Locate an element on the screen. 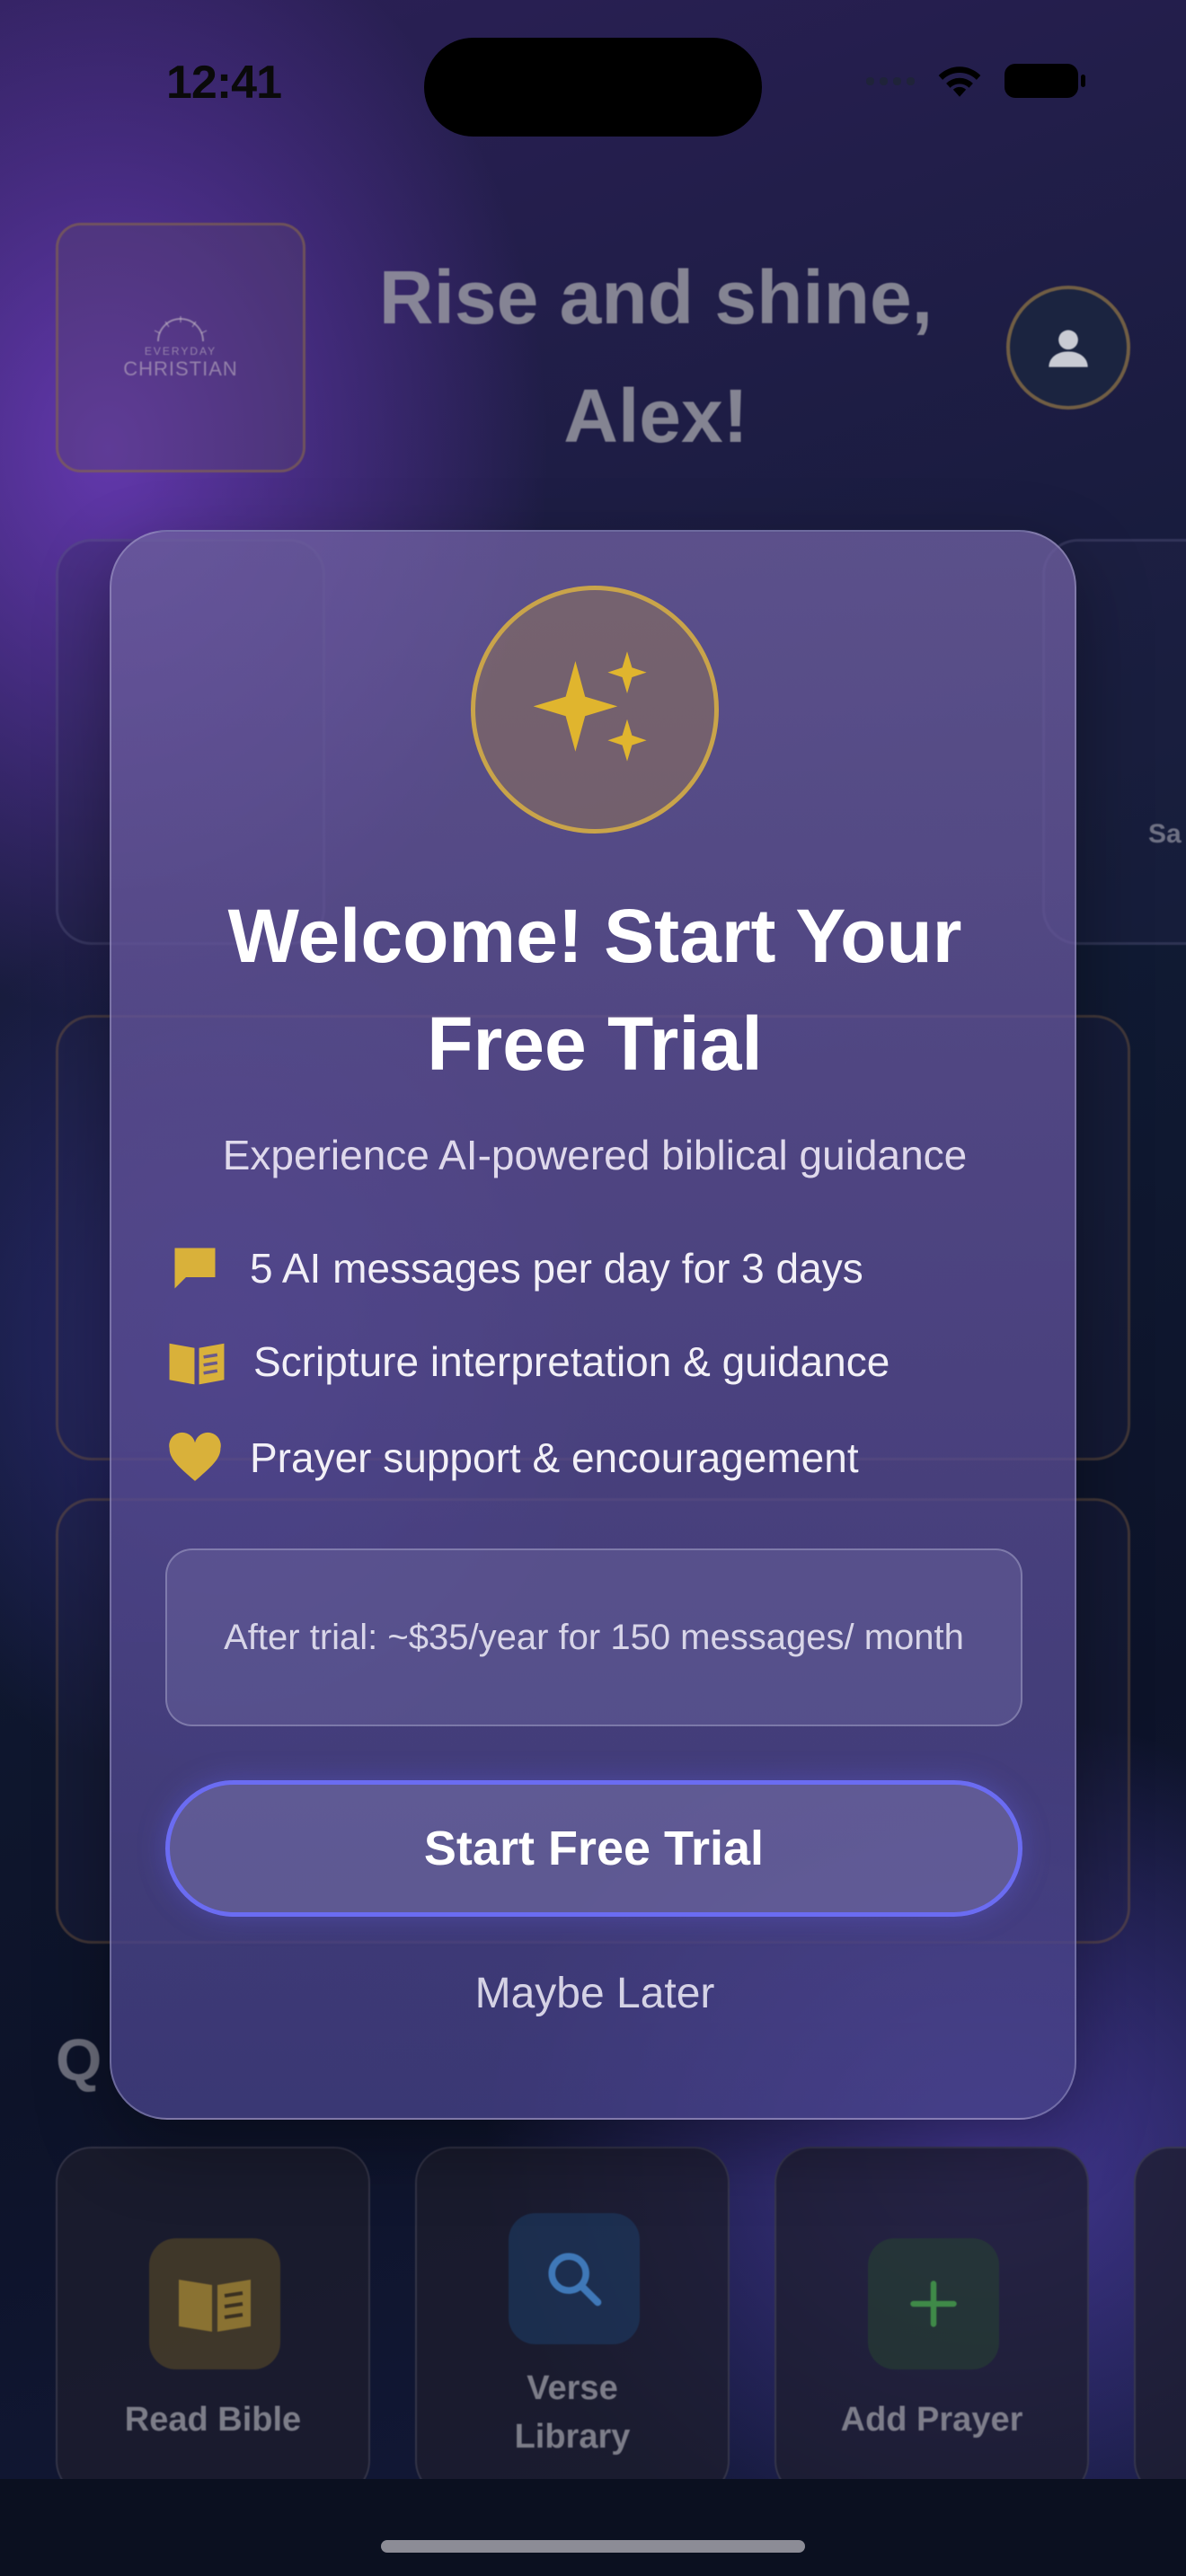 Image resolution: width=1186 pixels, height=2576 pixels. dynamic-island is located at coordinates (593, 87).